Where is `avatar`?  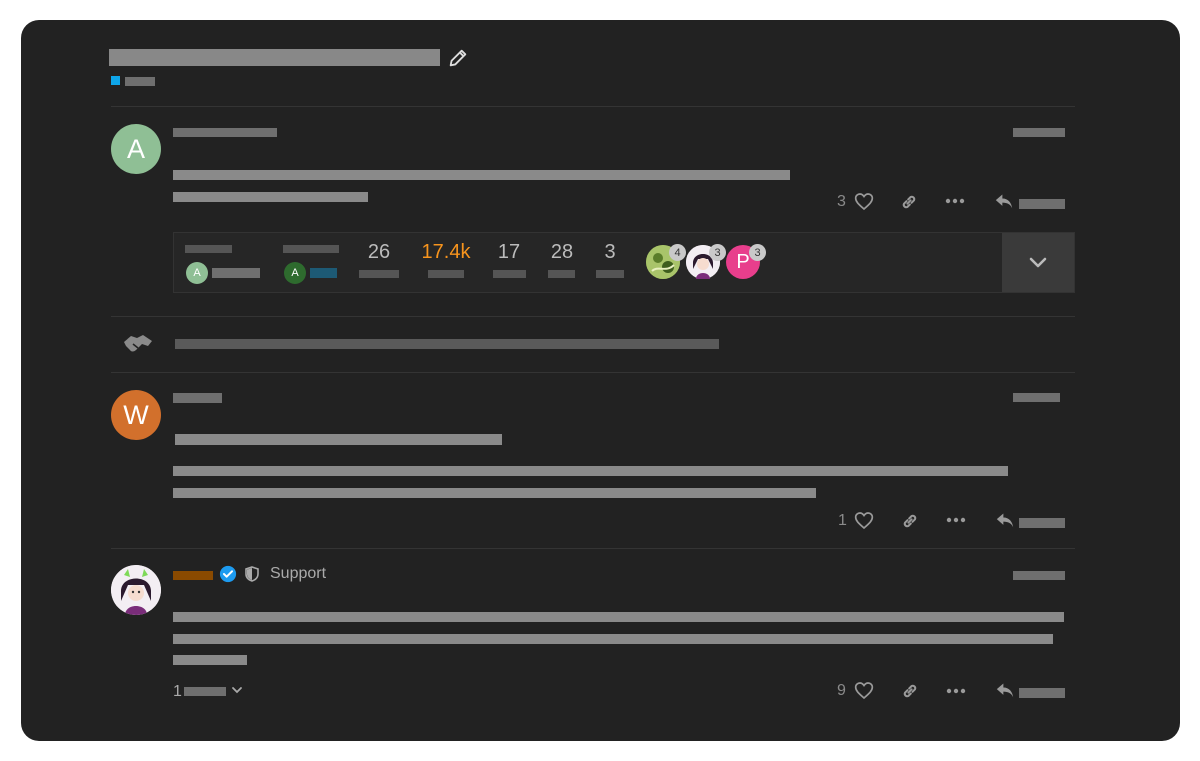 avatar is located at coordinates (136, 590).